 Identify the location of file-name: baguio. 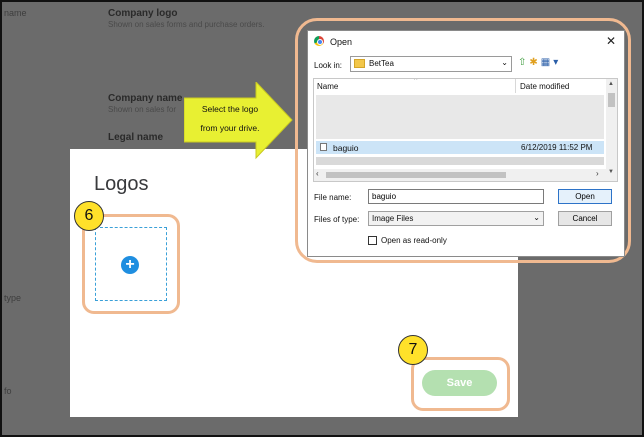
(346, 148).